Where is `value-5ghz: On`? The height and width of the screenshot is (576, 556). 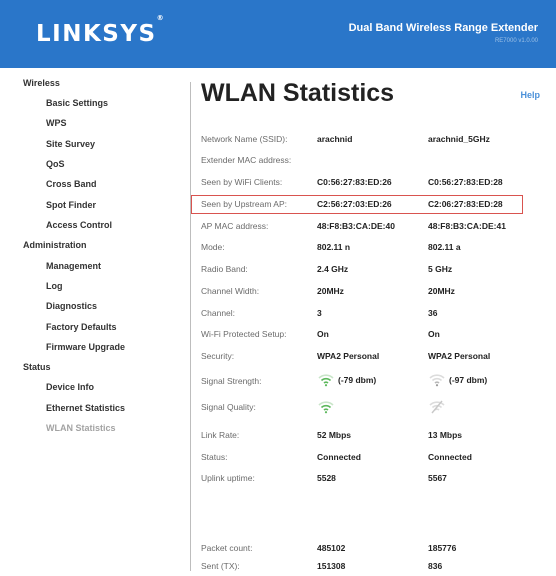 value-5ghz: On is located at coordinates (434, 334).